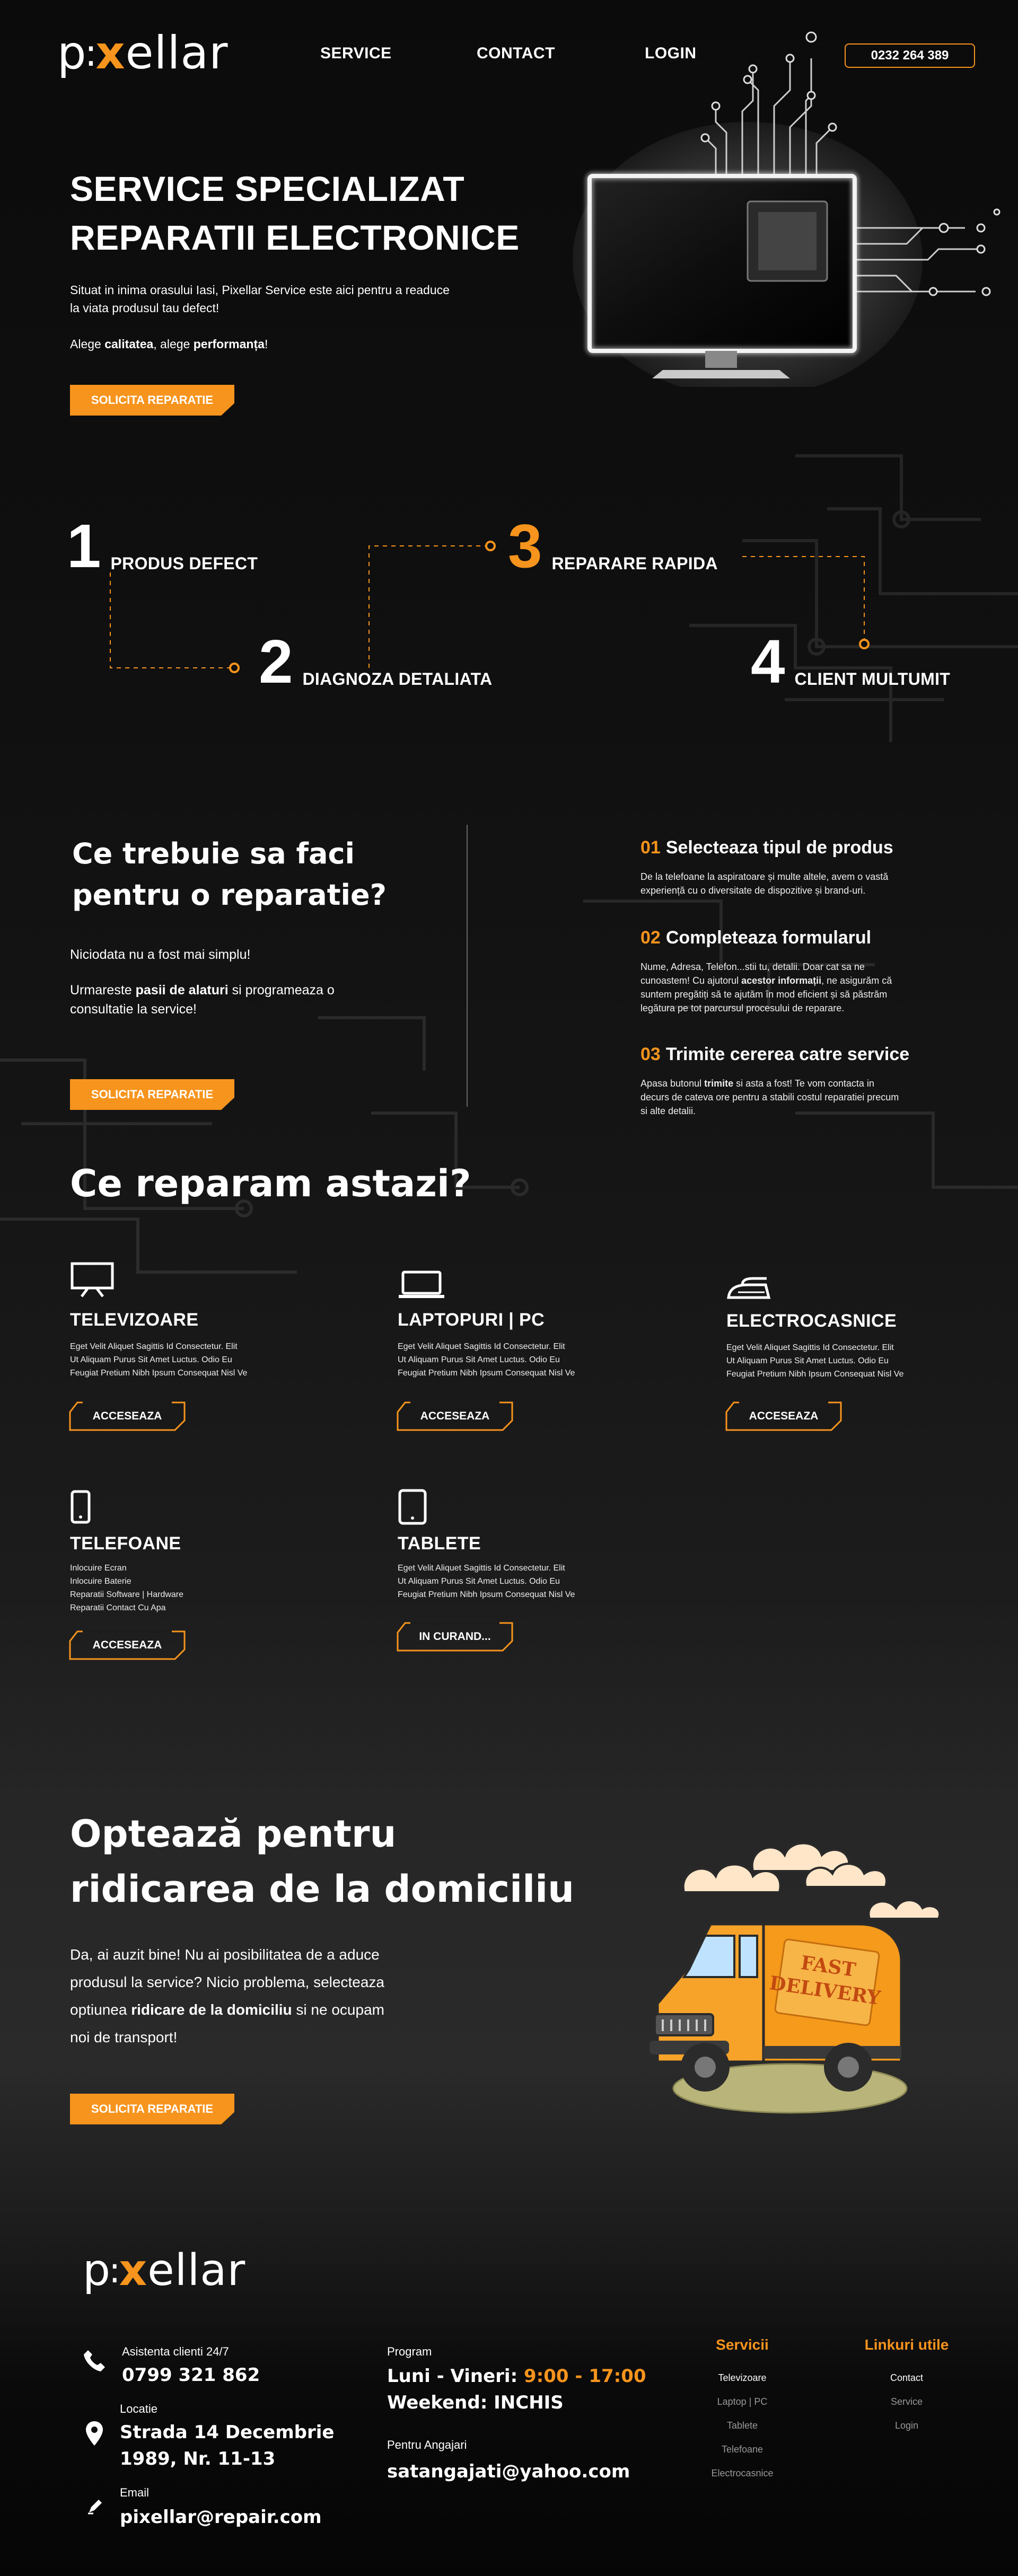 This screenshot has width=1018, height=2576. What do you see at coordinates (191, 2375) in the screenshot?
I see `support-phone: 0799 321 862` at bounding box center [191, 2375].